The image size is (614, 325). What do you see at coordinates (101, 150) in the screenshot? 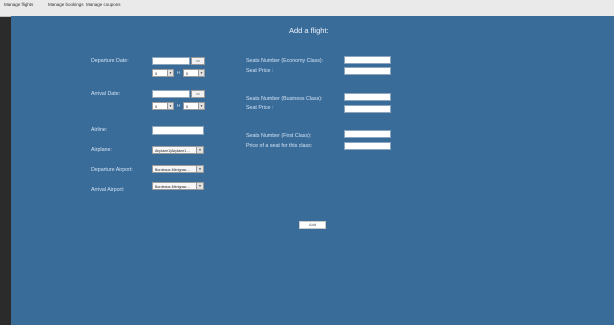
I see `airplane-label: Airplane:` at bounding box center [101, 150].